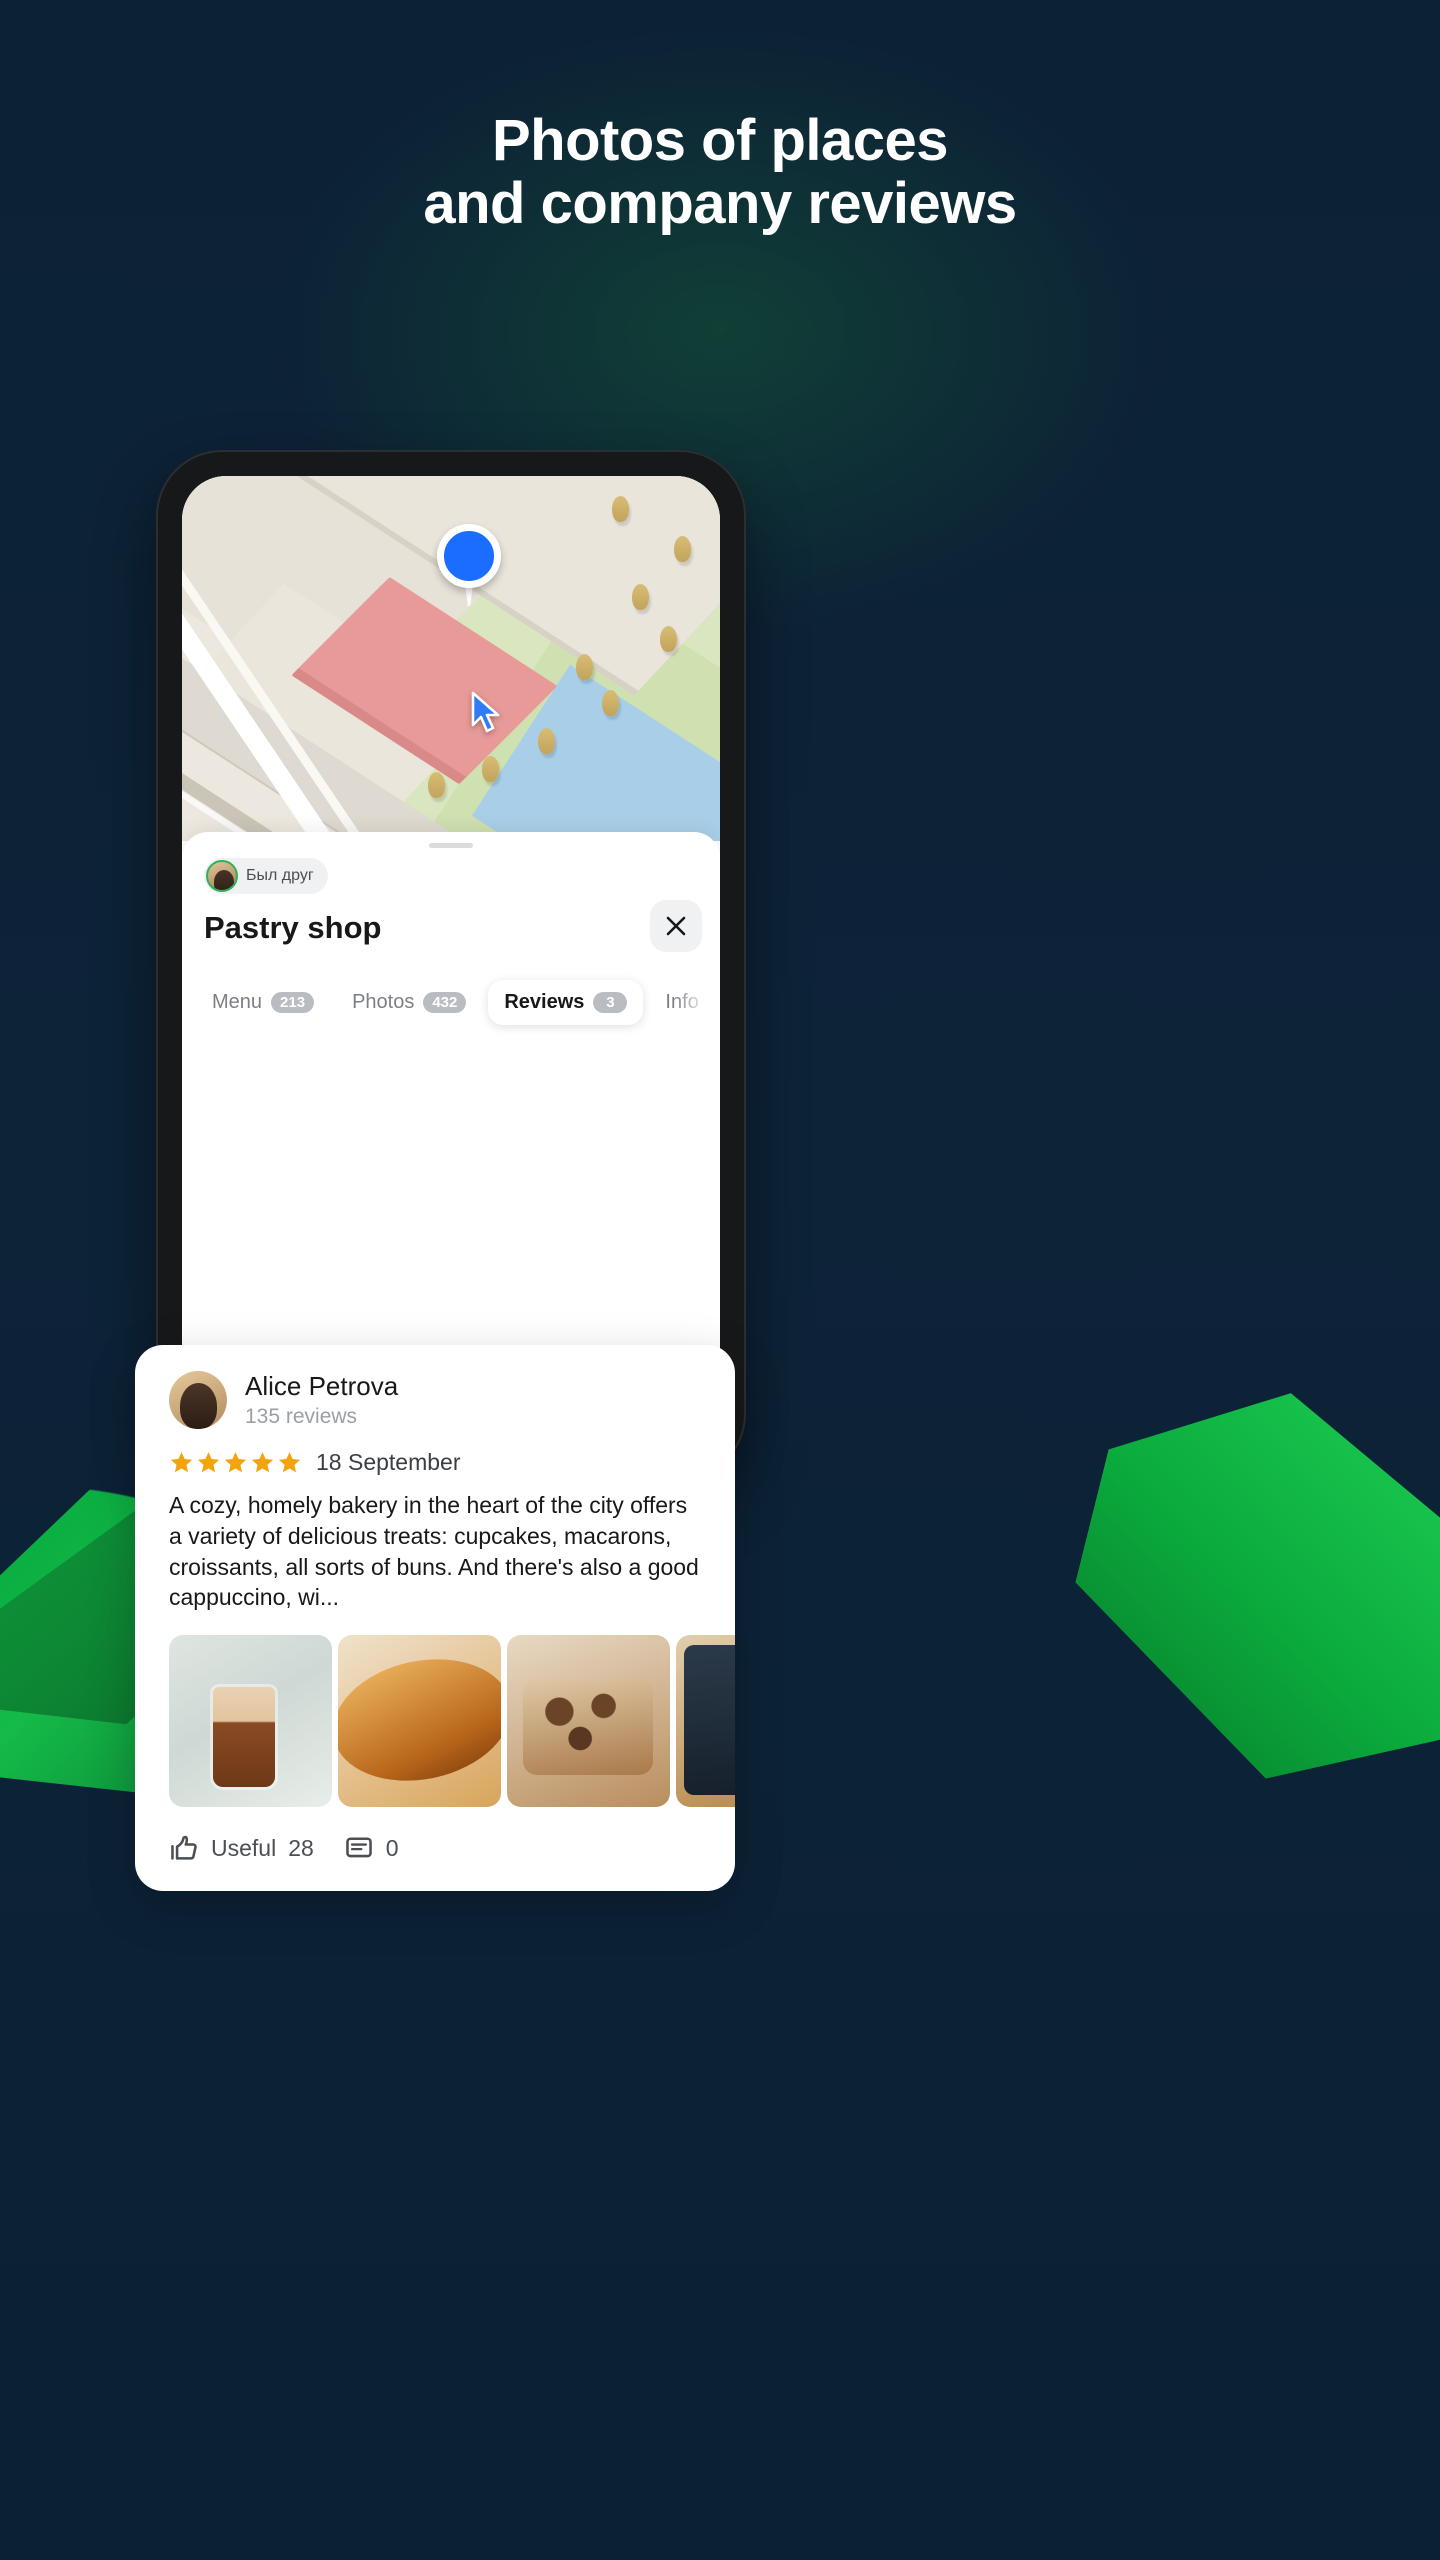 The height and width of the screenshot is (2560, 1440). I want to click on sheet-drag-handle, so click(451, 845).